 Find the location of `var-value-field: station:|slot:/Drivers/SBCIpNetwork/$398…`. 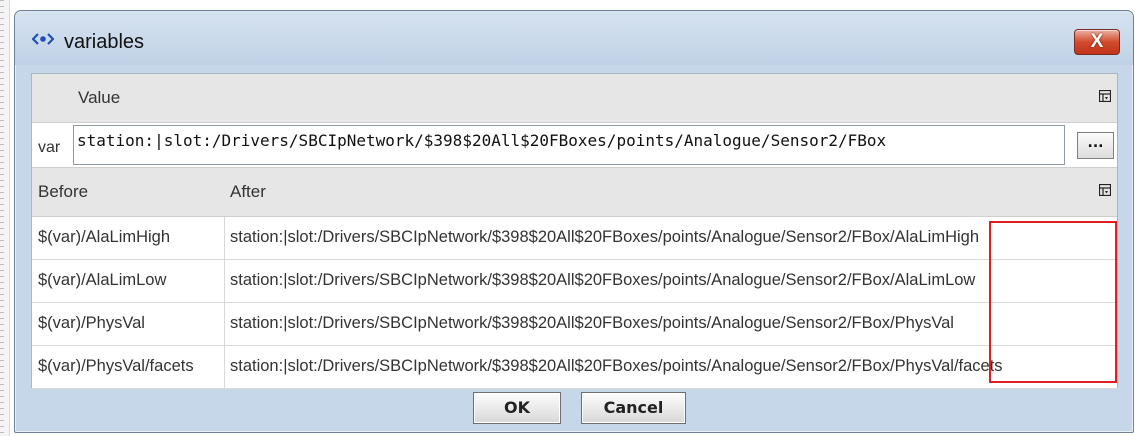

var-value-field: station:|slot:/Drivers/SBCIpNetwork/$398… is located at coordinates (569, 145).